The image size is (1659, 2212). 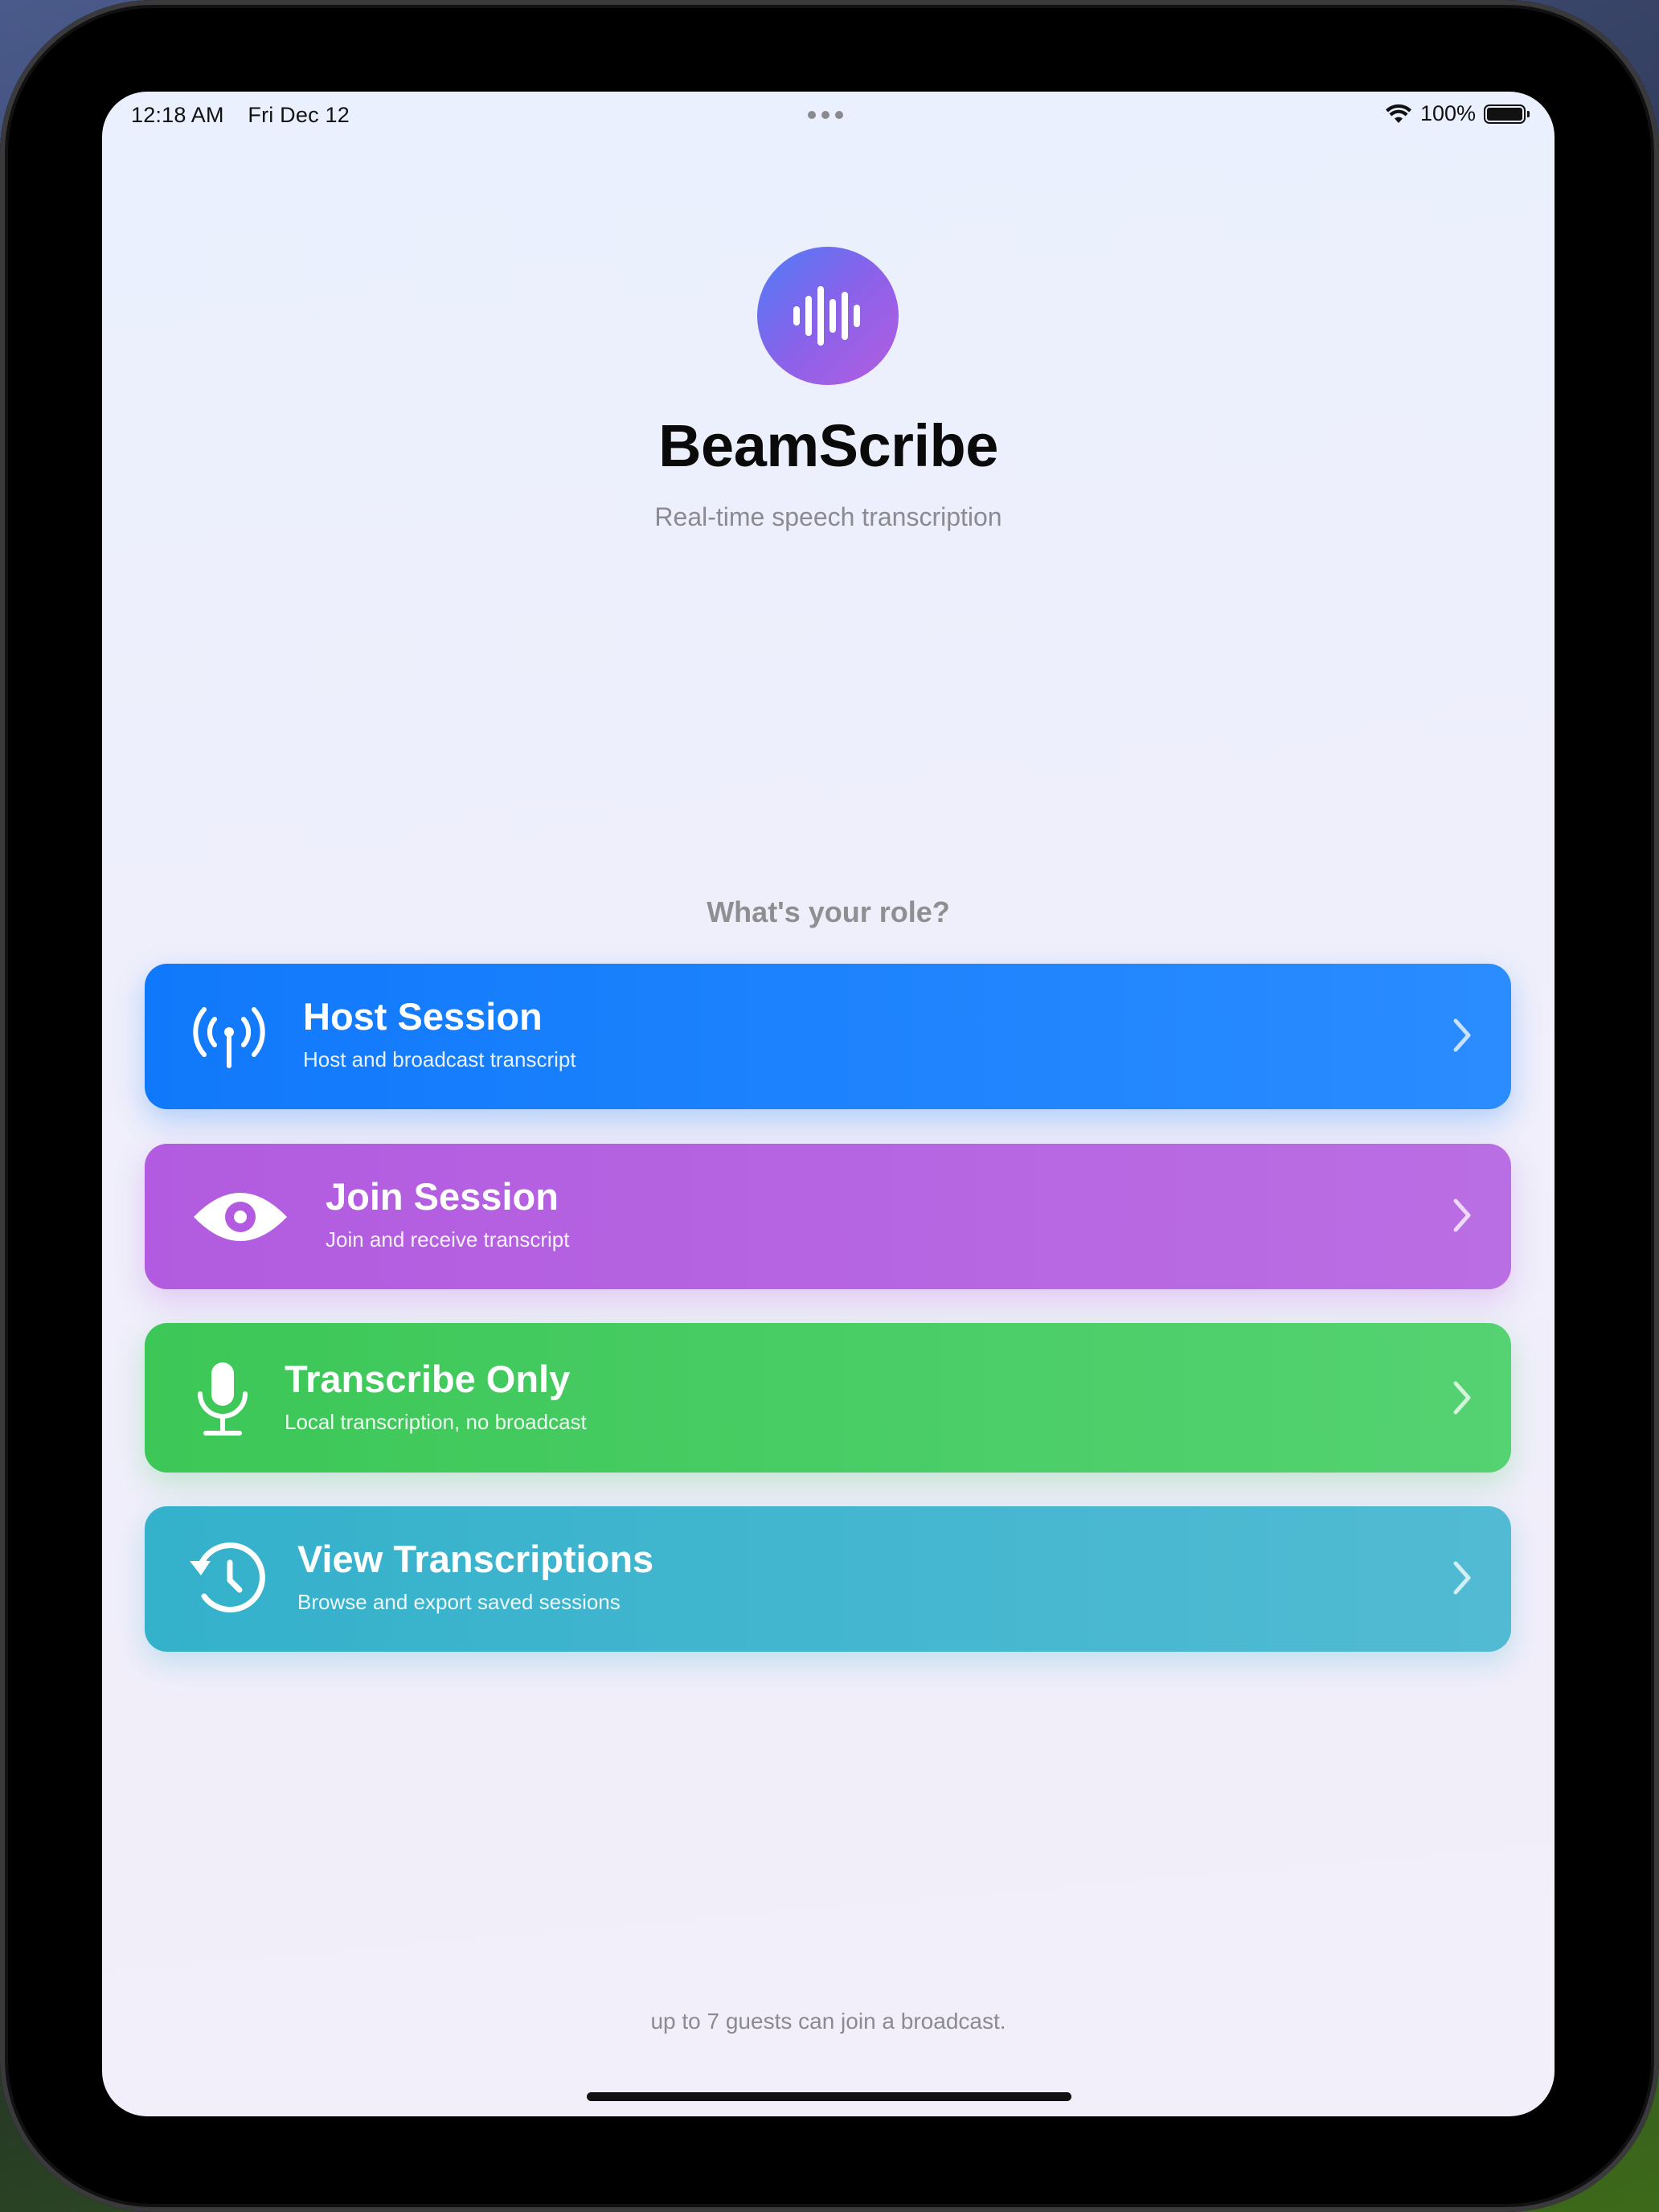 I want to click on option-title: View Transcriptions, so click(x=475, y=1559).